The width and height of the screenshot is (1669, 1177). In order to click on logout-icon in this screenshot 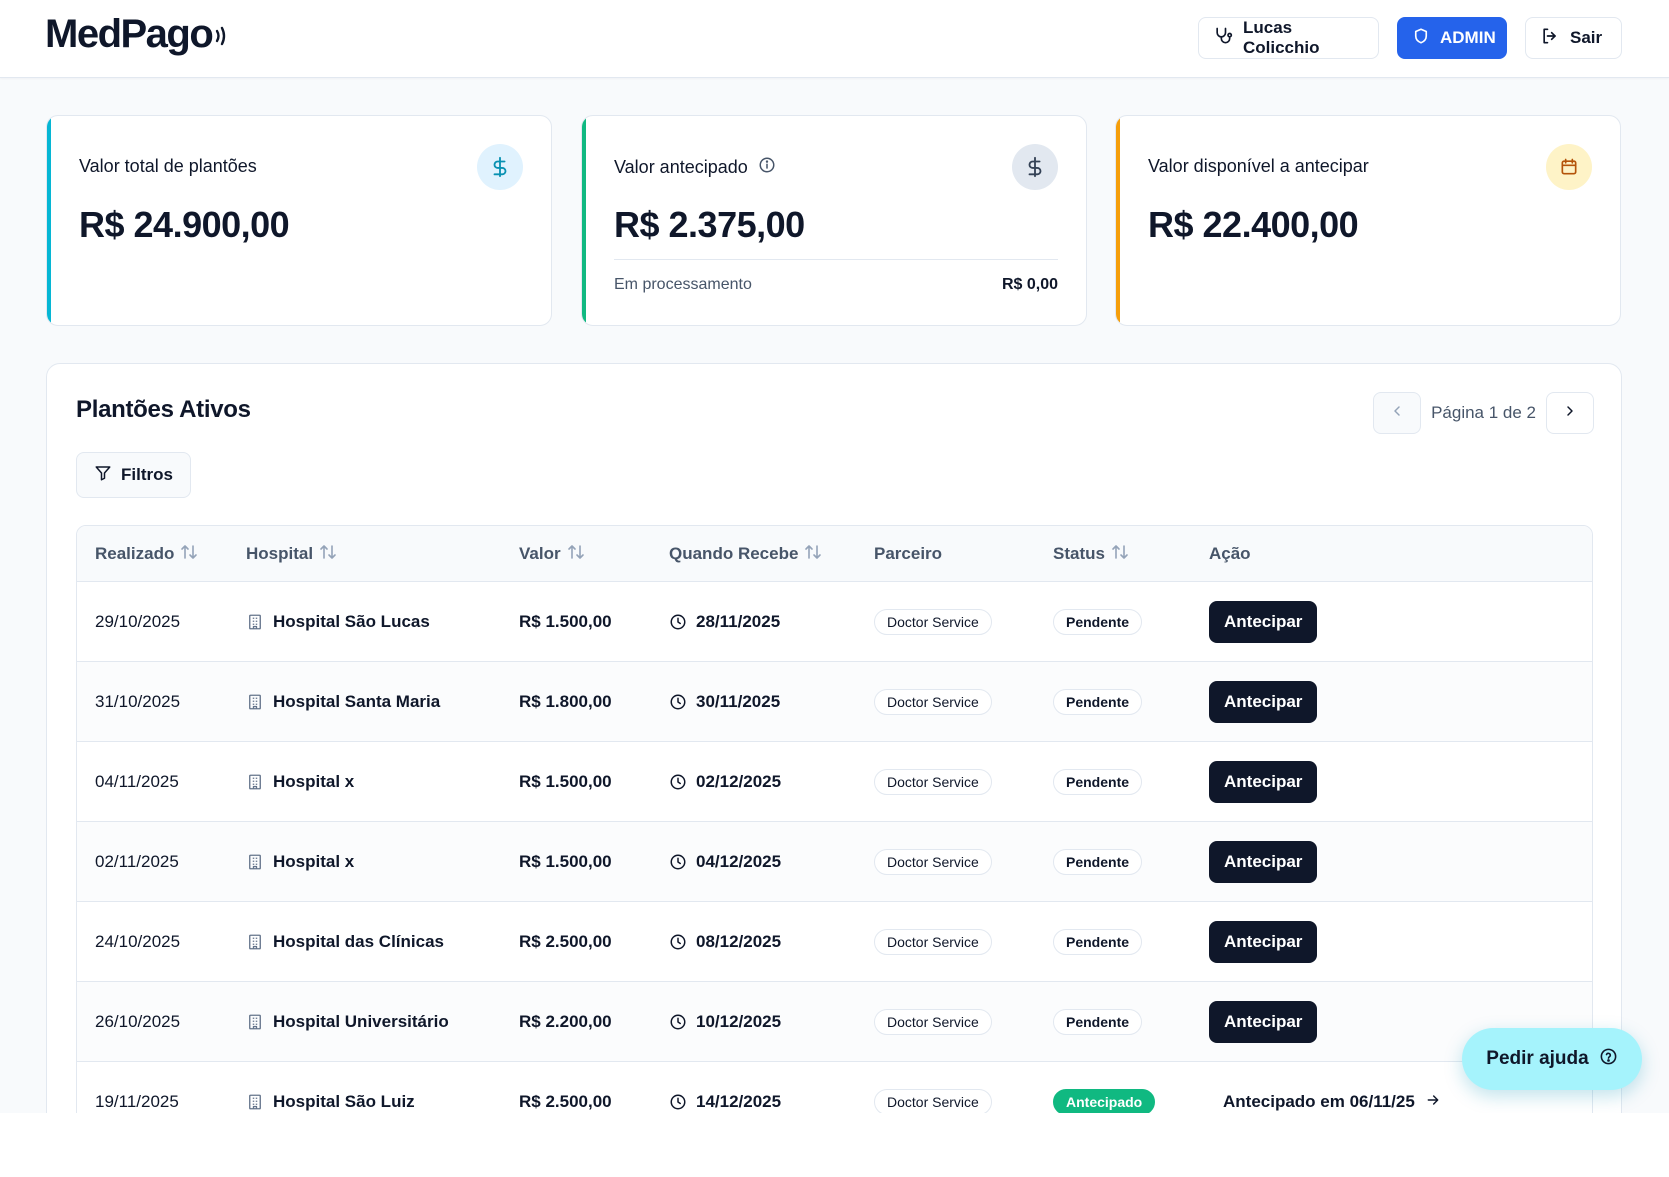, I will do `click(1550, 38)`.